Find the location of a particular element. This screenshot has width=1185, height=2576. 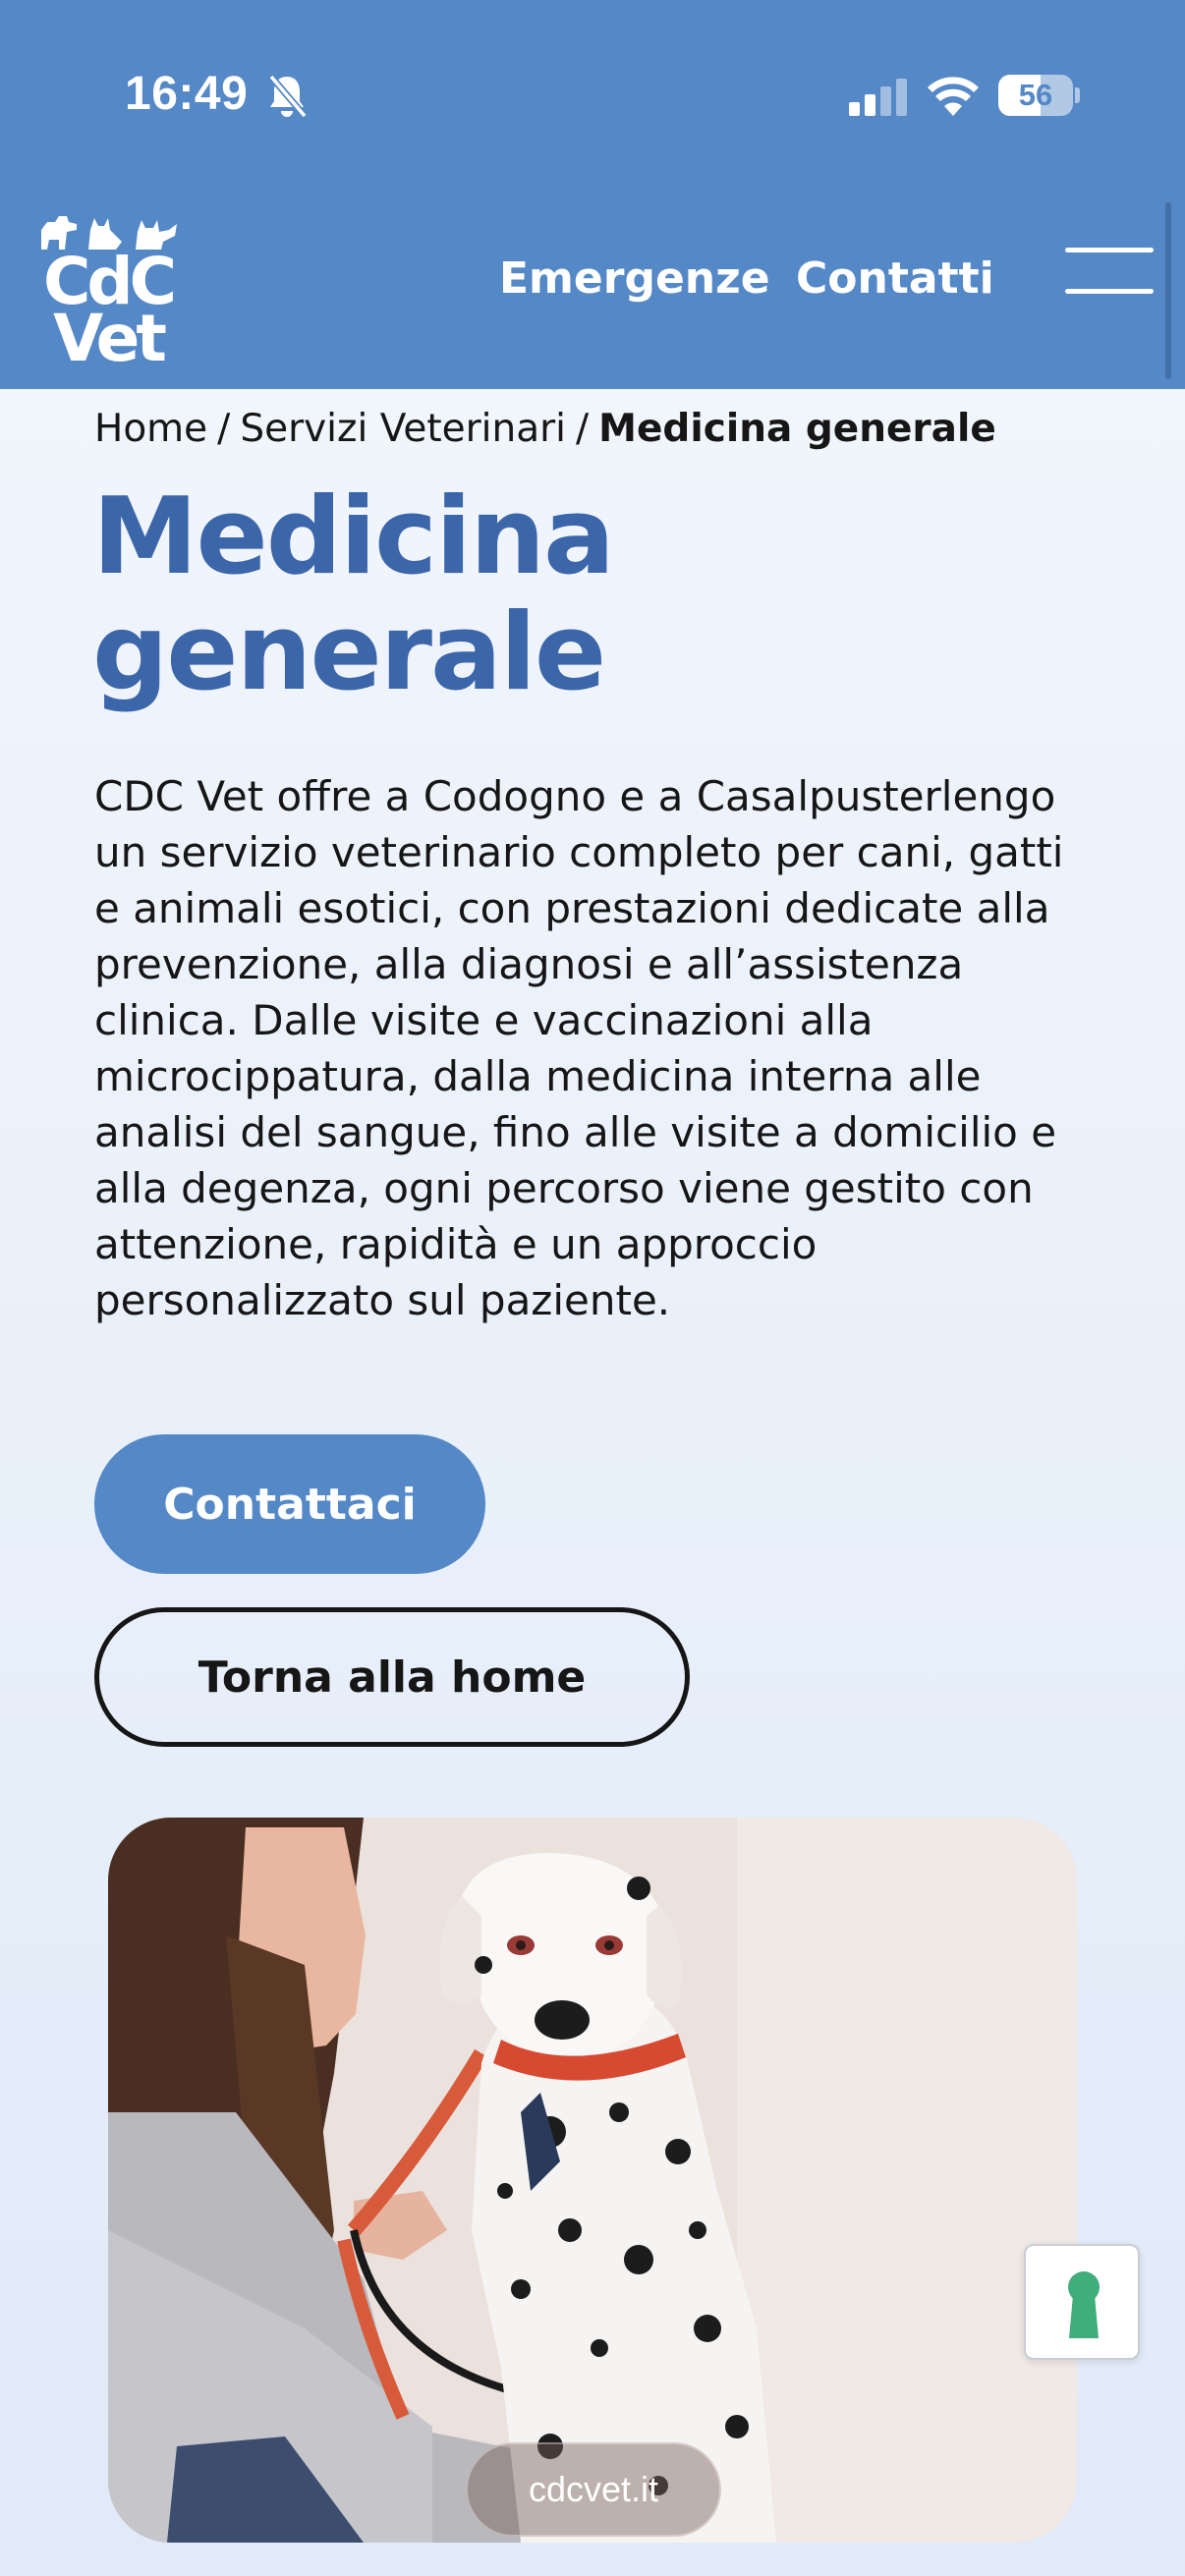

status-time: 16:49 is located at coordinates (187, 94).